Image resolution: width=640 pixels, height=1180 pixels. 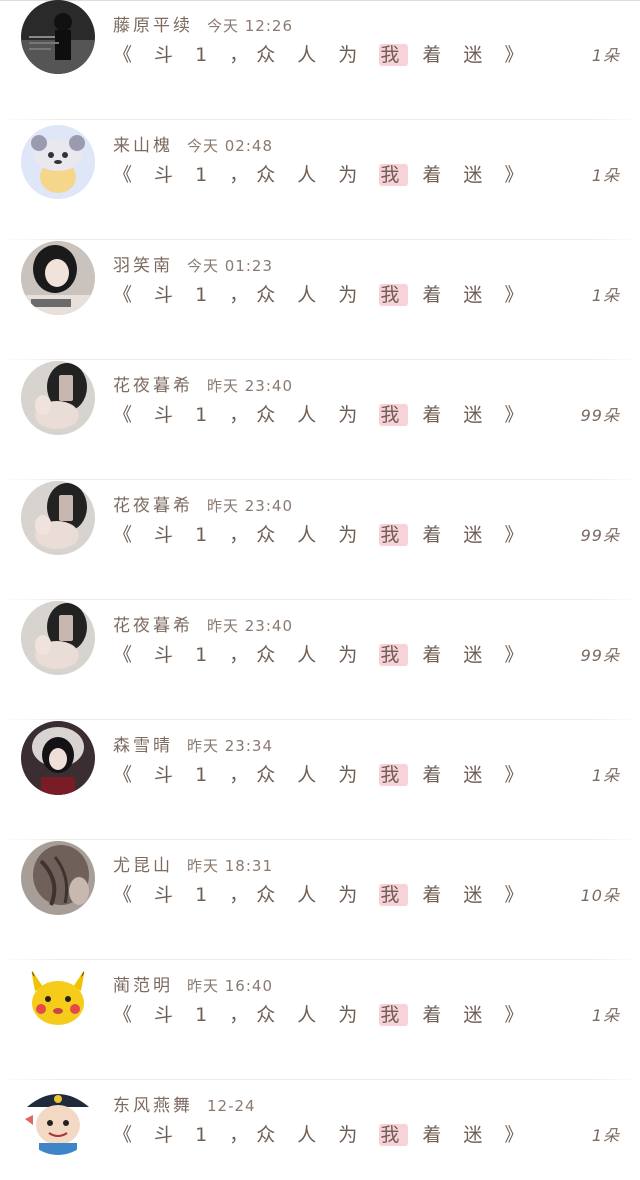 I want to click on hair-photo-avatar-icon, so click(x=58, y=878).